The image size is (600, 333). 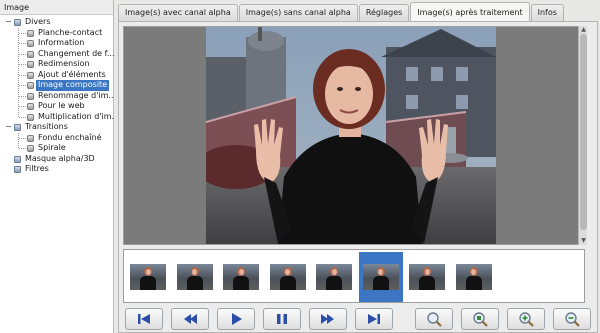 I want to click on tree-item-label: Fondu enchaîné, so click(x=70, y=137).